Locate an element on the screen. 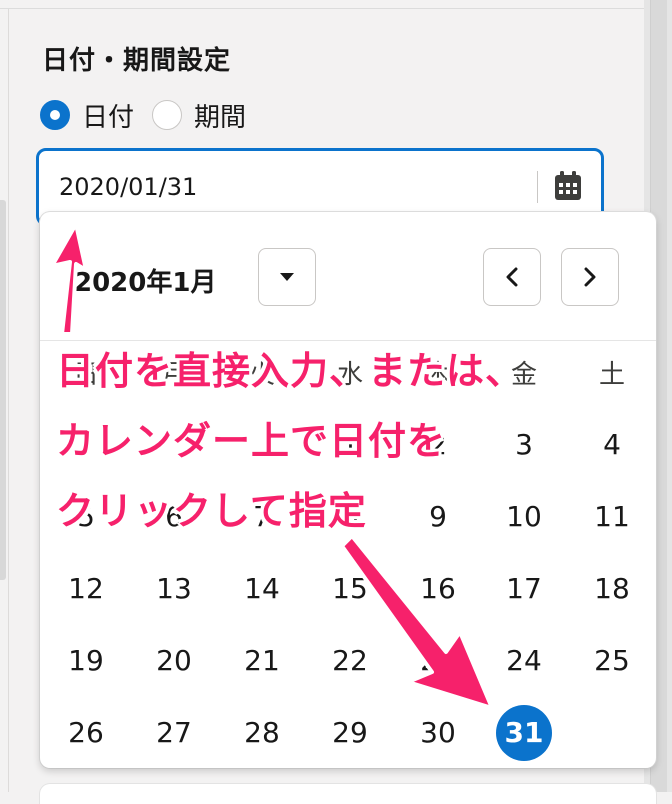  annotation-line-3: クリックして指定 is located at coordinates (211, 511).